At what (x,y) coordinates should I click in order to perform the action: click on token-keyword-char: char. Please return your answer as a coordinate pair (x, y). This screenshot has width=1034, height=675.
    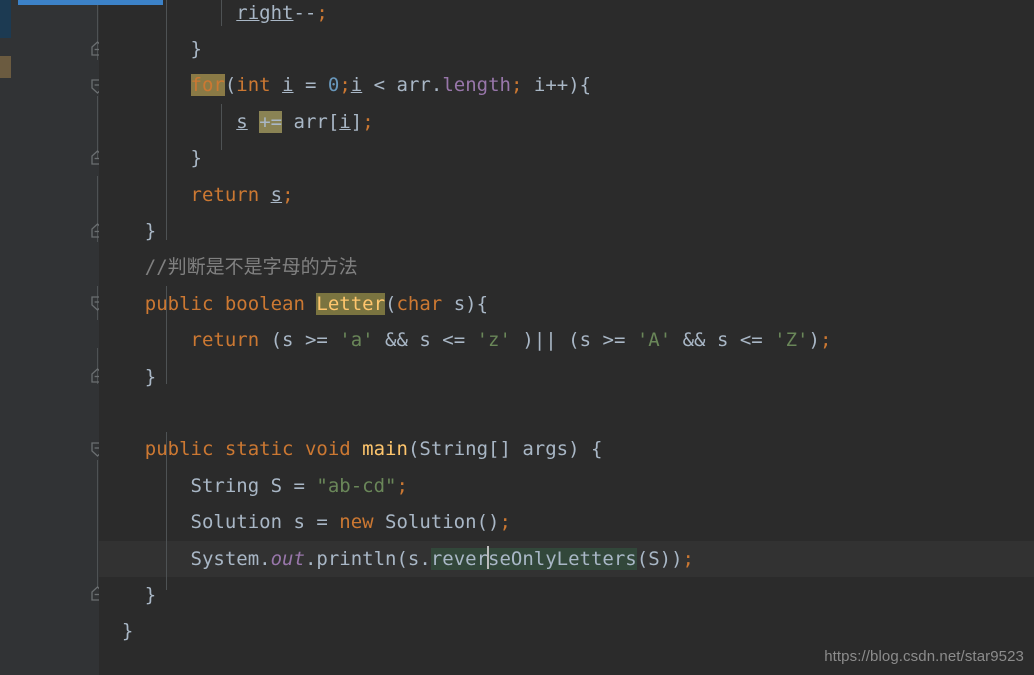
    Looking at the image, I should click on (419, 303).